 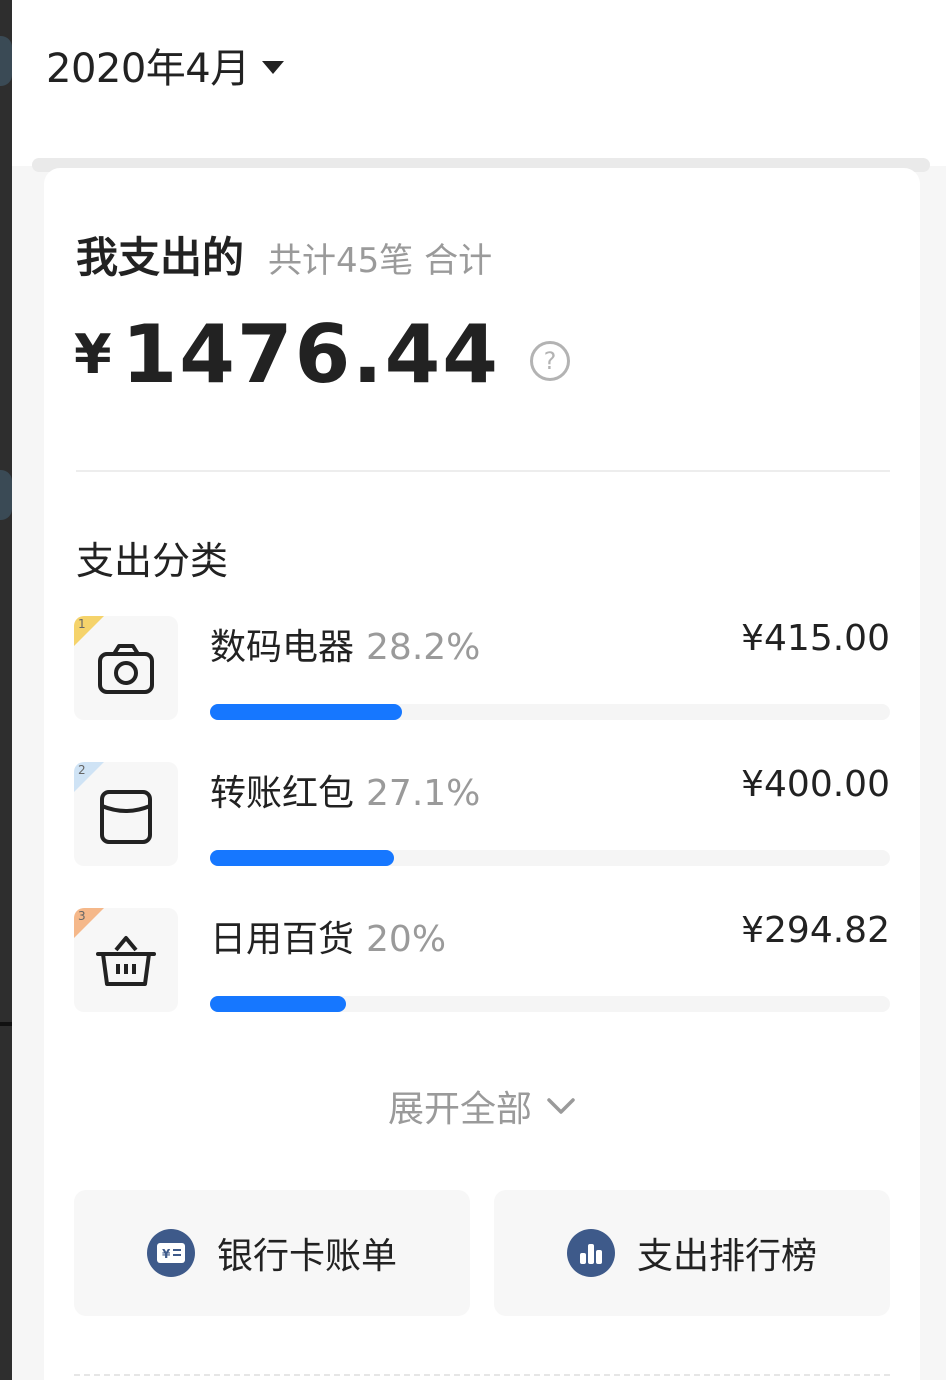 I want to click on month-picker: 2020年4月, so click(x=165, y=65).